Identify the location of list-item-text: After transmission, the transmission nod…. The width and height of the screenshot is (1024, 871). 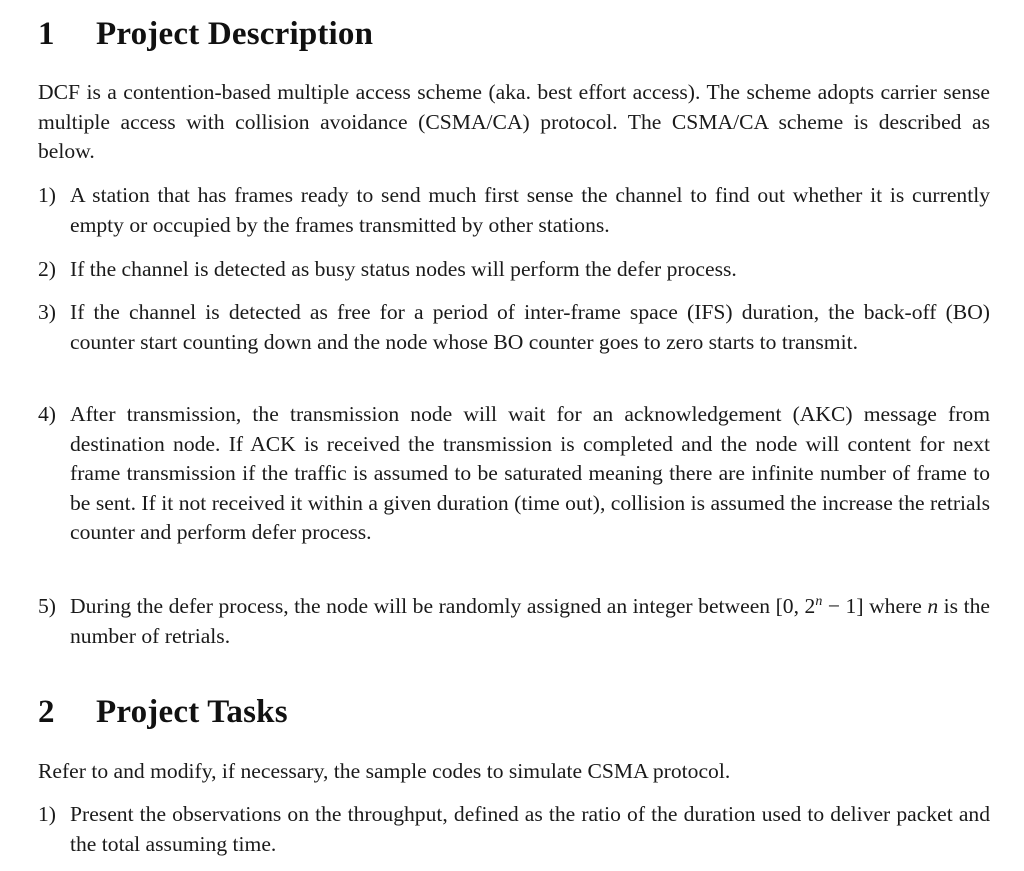
(530, 473).